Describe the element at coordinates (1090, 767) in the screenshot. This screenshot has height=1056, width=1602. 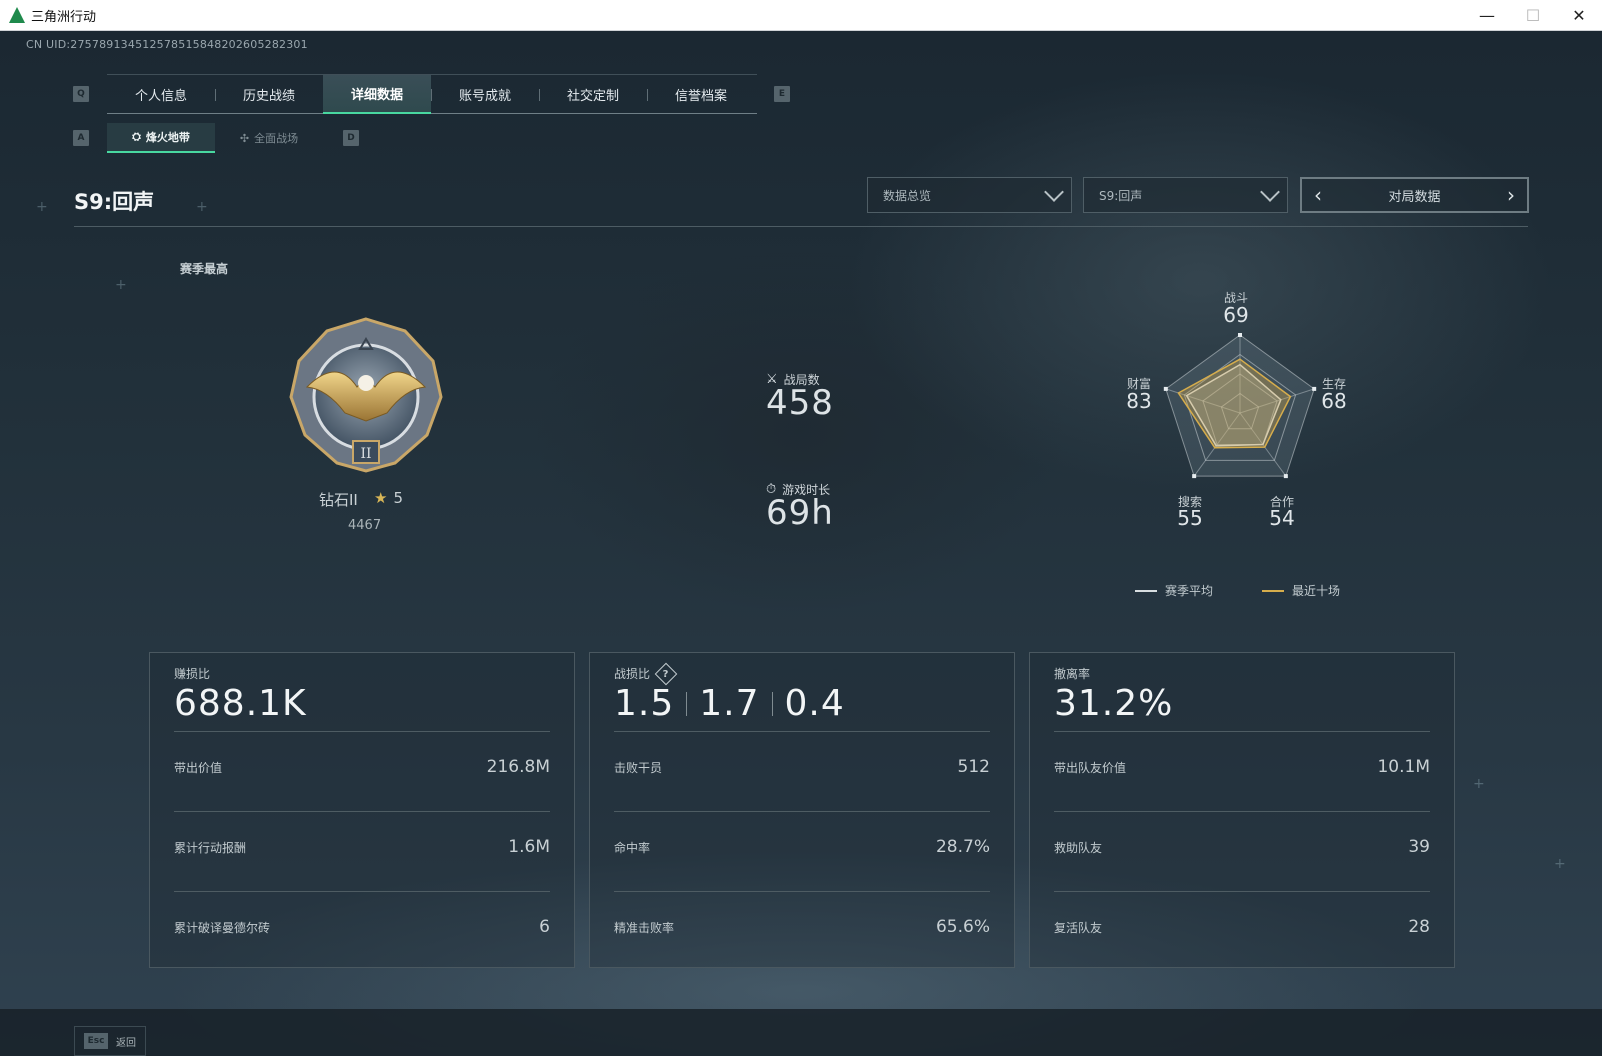
I see `stat-label: 带出队友价值` at that location.